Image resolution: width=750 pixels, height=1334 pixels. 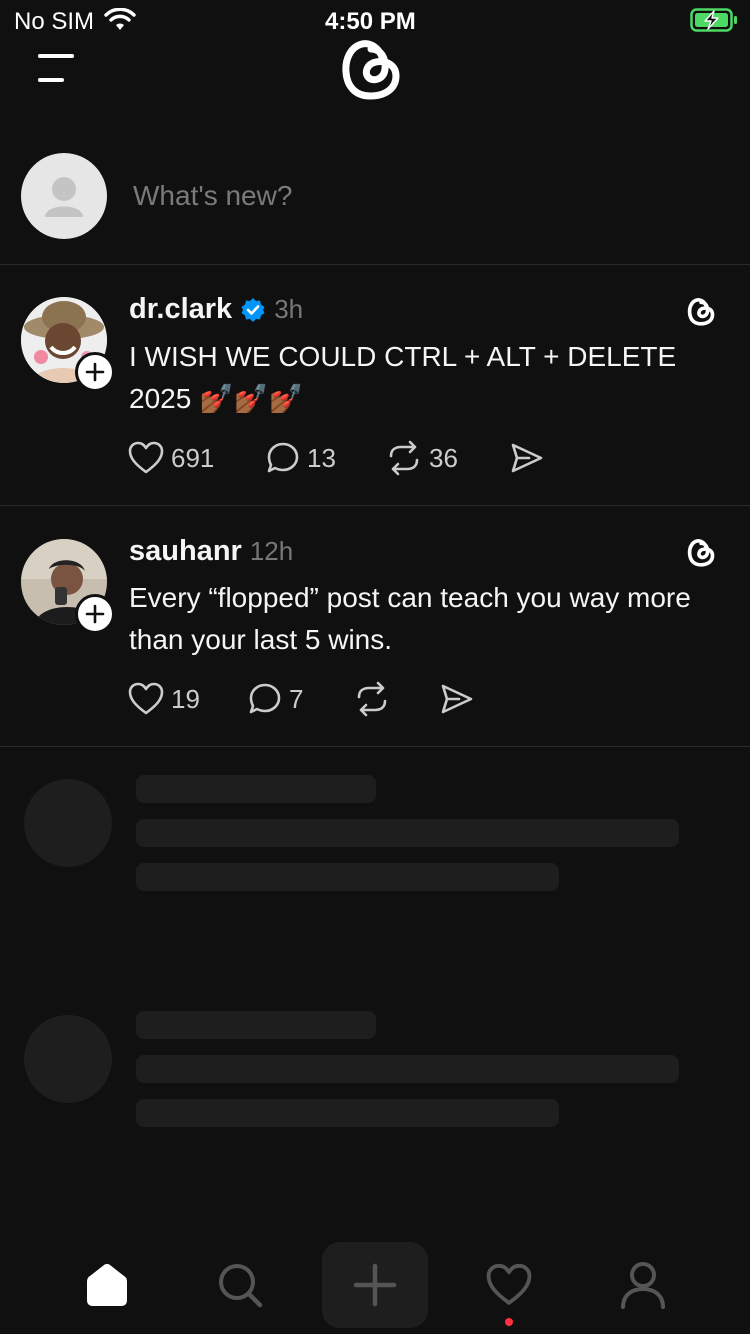 I want to click on threads-logo-icon, so click(x=373, y=70).